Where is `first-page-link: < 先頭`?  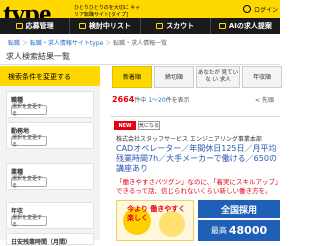 first-page-link: < 先頭 is located at coordinates (264, 99).